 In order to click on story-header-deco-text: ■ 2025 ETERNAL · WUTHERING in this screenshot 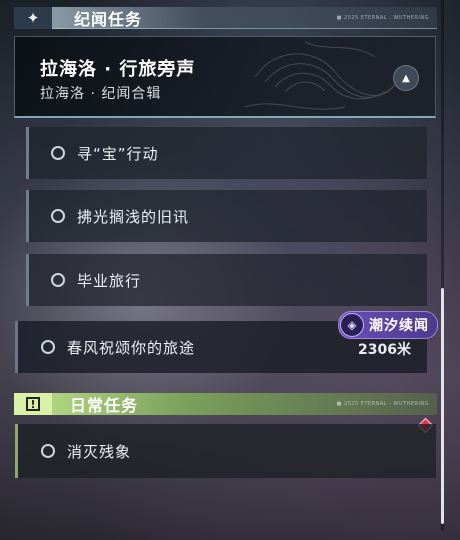, I will do `click(382, 18)`.